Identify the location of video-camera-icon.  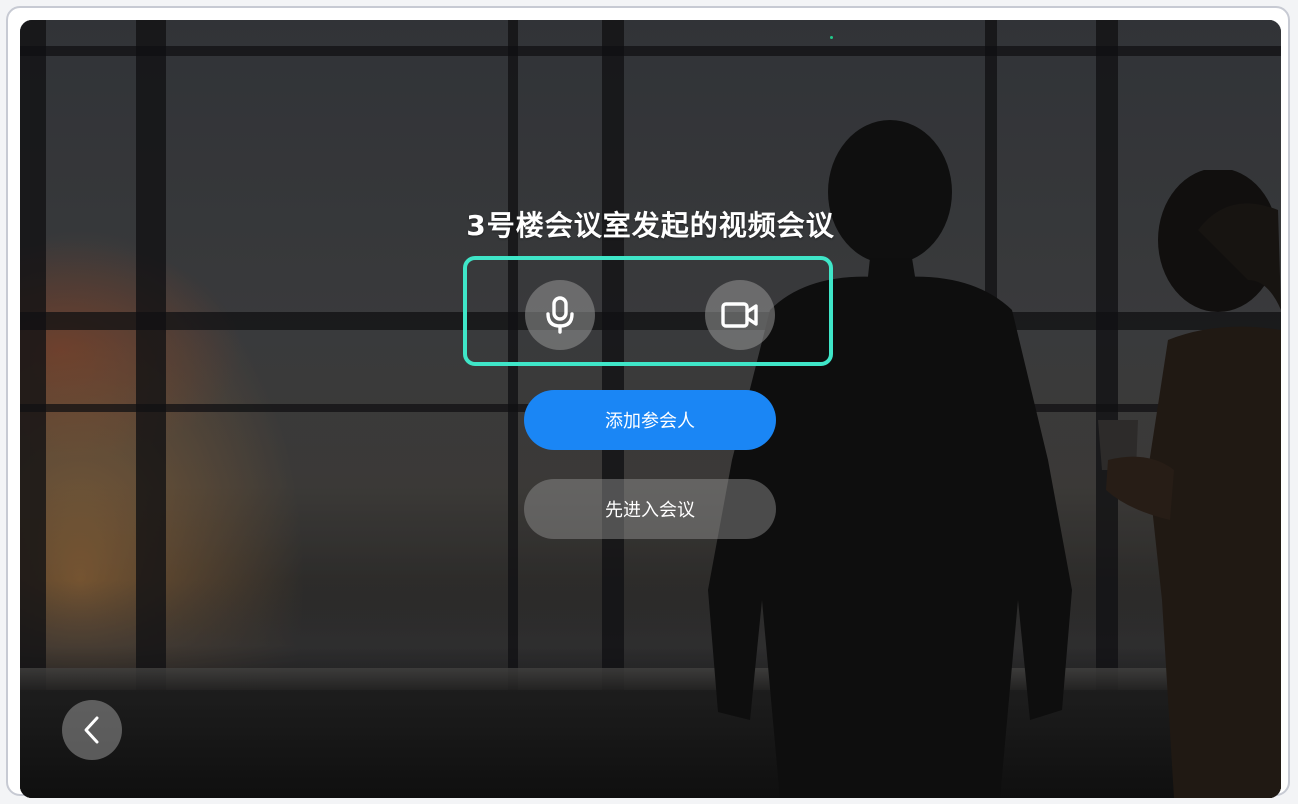
(739, 315).